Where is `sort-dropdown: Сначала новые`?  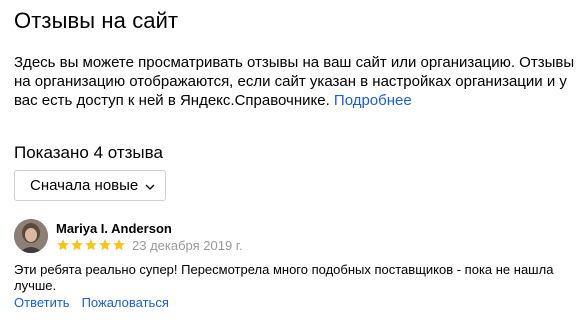
sort-dropdown: Сначала новые is located at coordinates (90, 185).